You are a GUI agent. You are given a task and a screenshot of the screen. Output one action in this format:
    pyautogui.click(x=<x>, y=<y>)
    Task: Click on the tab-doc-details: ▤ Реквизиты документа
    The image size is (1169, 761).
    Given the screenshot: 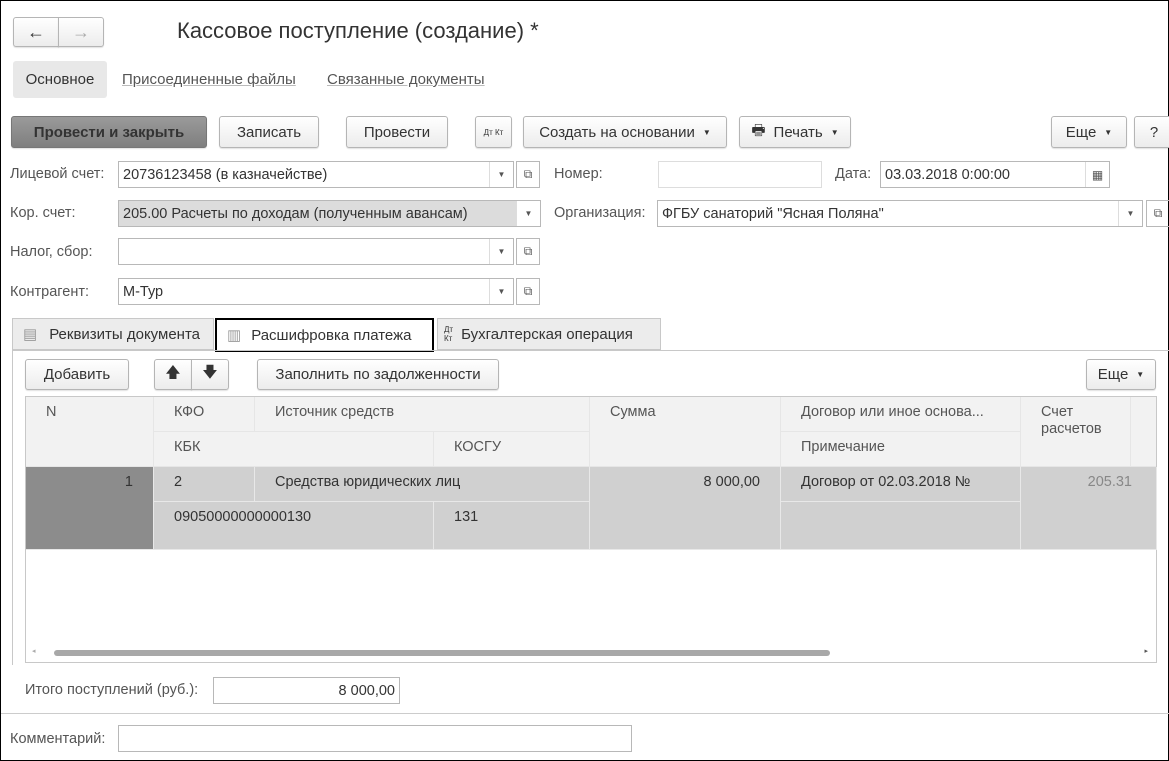 What is the action you would take?
    pyautogui.click(x=113, y=334)
    